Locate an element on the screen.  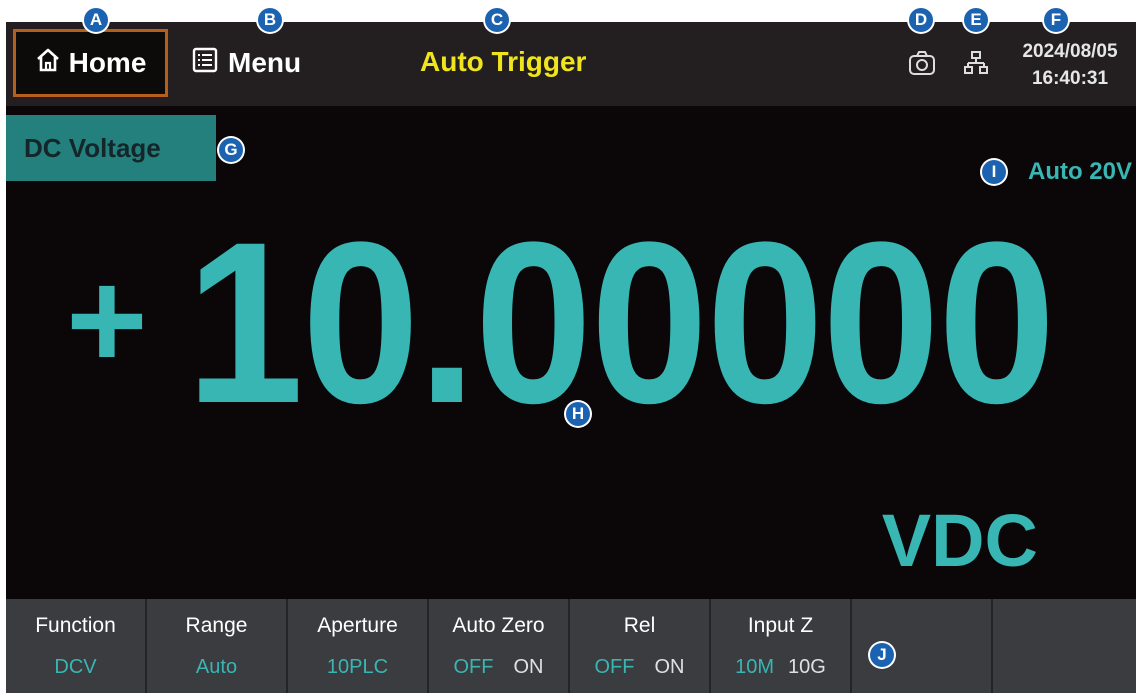
callout-marker-d: D is located at coordinates (921, 20).